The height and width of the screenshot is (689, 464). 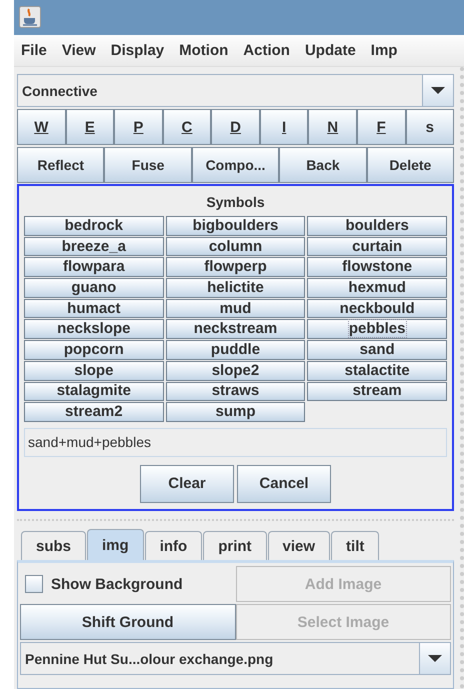 What do you see at coordinates (236, 350) in the screenshot?
I see `symbol-button: puddle` at bounding box center [236, 350].